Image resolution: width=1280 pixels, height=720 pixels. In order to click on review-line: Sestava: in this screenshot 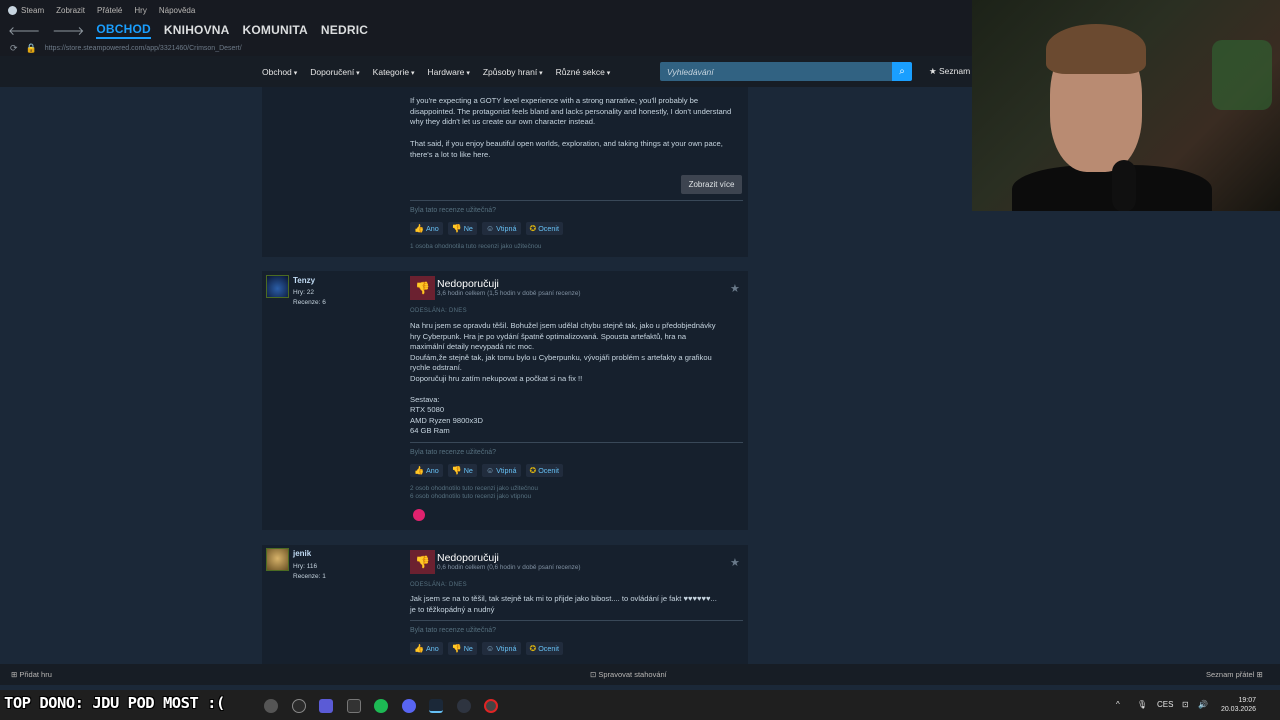, I will do `click(425, 399)`.